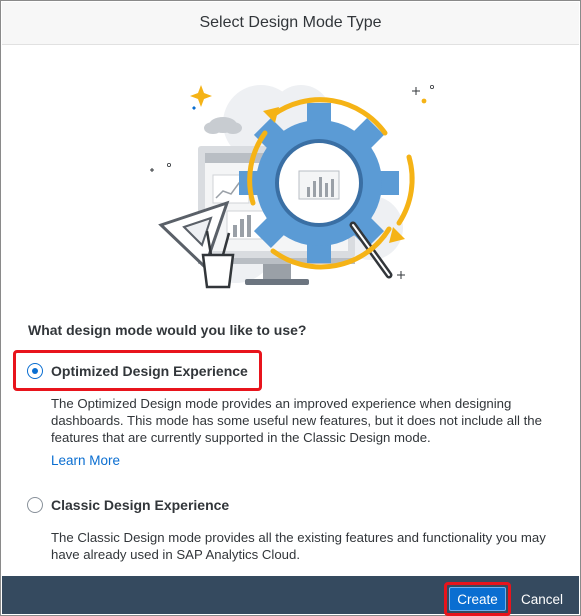 The height and width of the screenshot is (616, 581). Describe the element at coordinates (542, 599) in the screenshot. I see `cancel-button: Cancel` at that location.